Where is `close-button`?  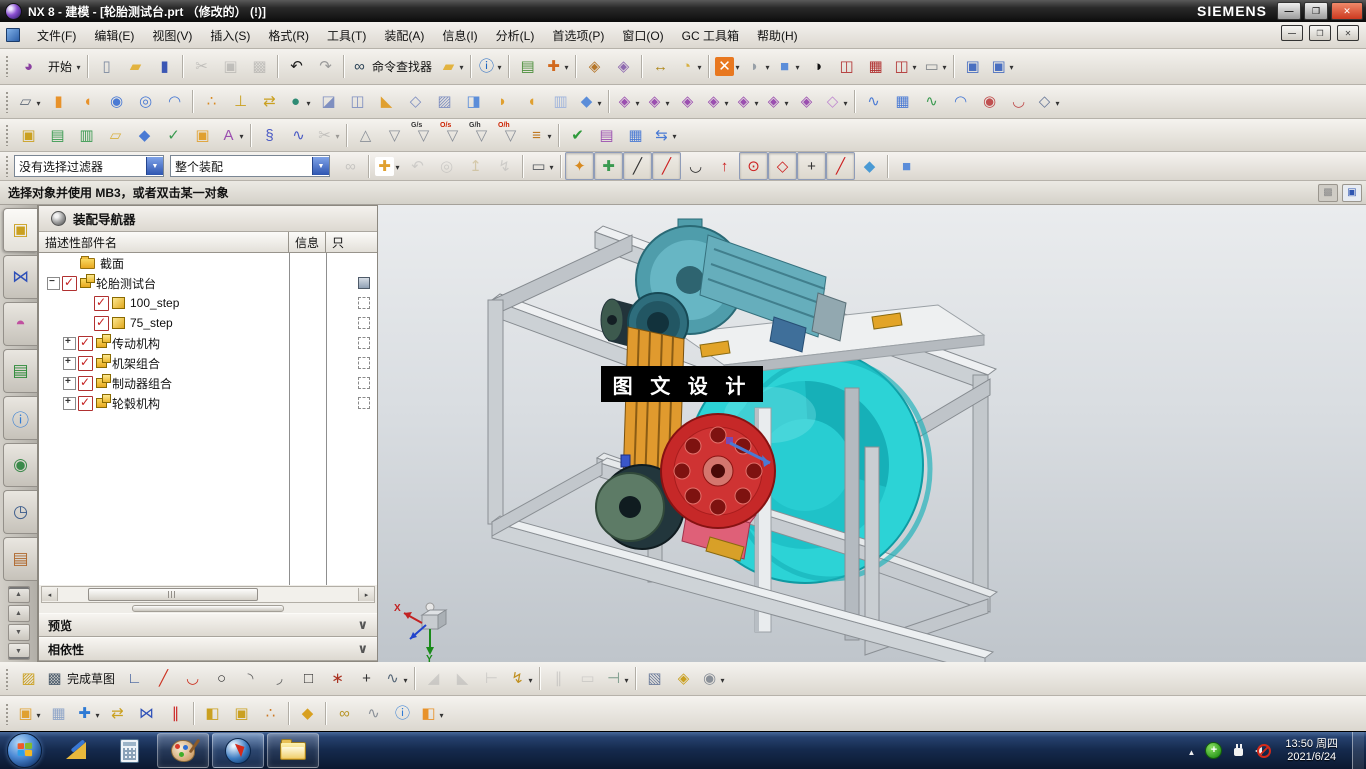
close-button is located at coordinates (1347, 11).